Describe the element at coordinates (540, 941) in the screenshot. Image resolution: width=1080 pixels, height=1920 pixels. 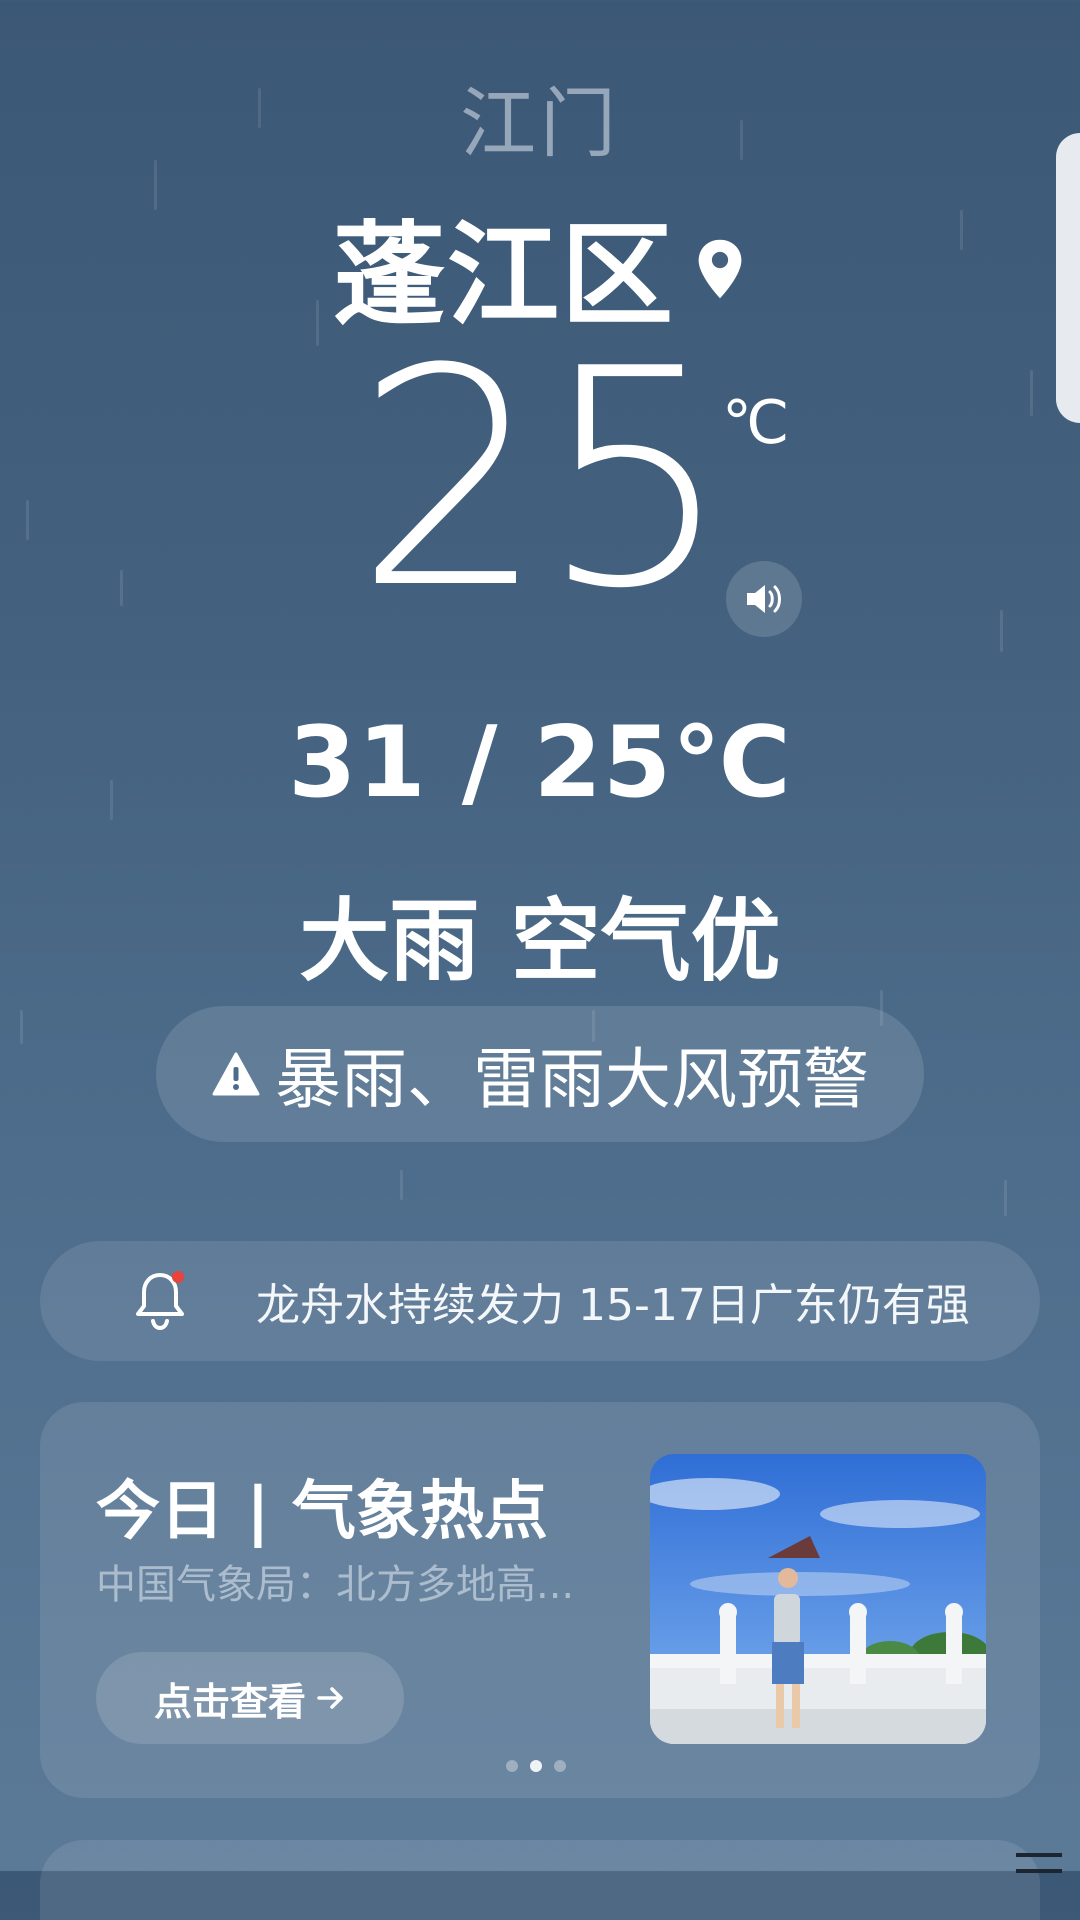
I see `weather-condition: 大雨 空气优` at that location.